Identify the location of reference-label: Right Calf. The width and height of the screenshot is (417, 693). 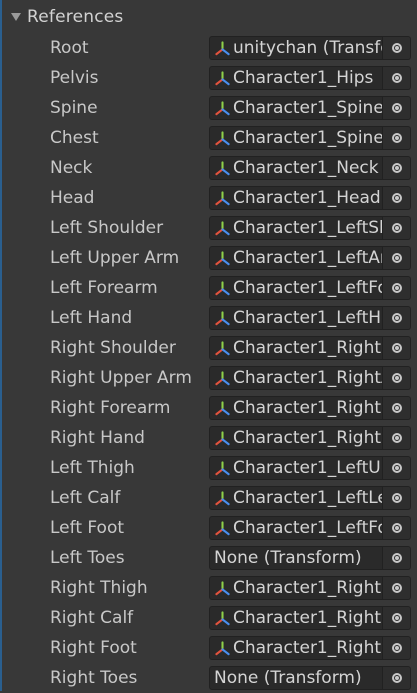
(92, 618).